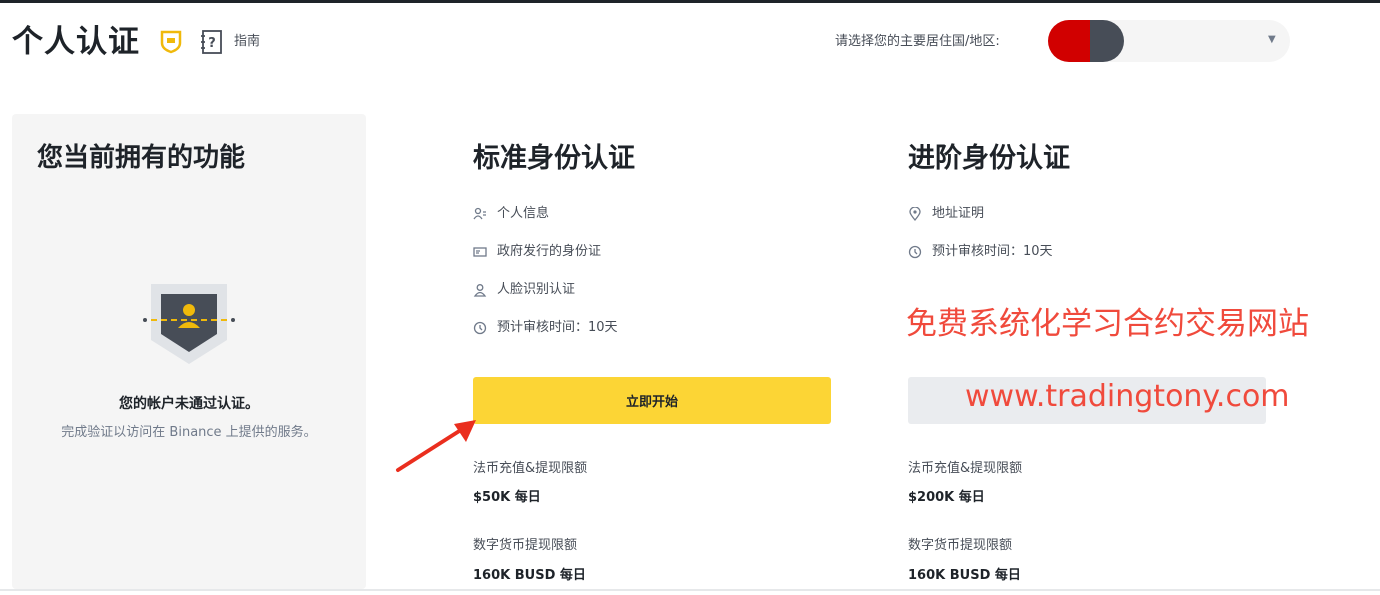 The image size is (1380, 595). Describe the element at coordinates (1169, 41) in the screenshot. I see `region-select` at that location.